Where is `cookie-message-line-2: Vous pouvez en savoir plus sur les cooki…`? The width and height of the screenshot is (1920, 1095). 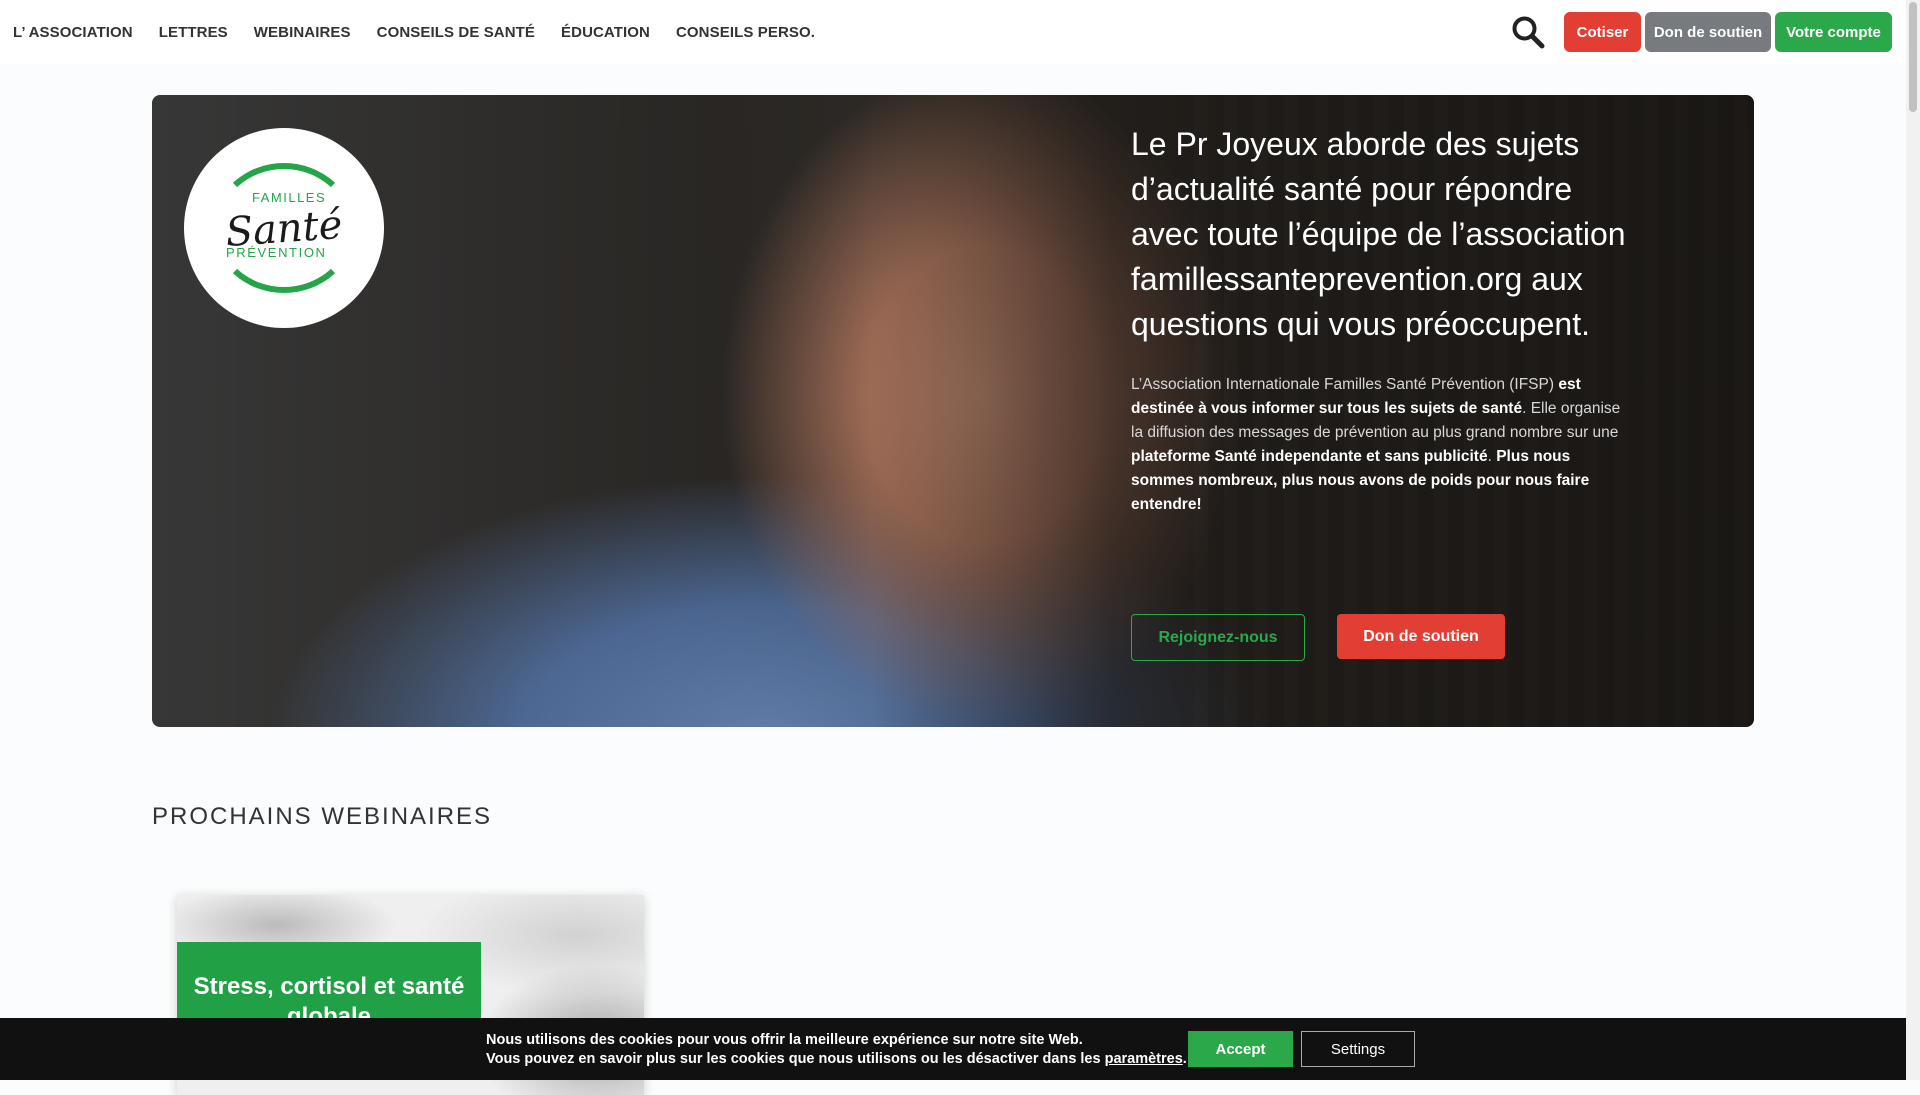
cookie-message-line-2: Vous pouvez en savoir plus sur les cooki… is located at coordinates (836, 1059).